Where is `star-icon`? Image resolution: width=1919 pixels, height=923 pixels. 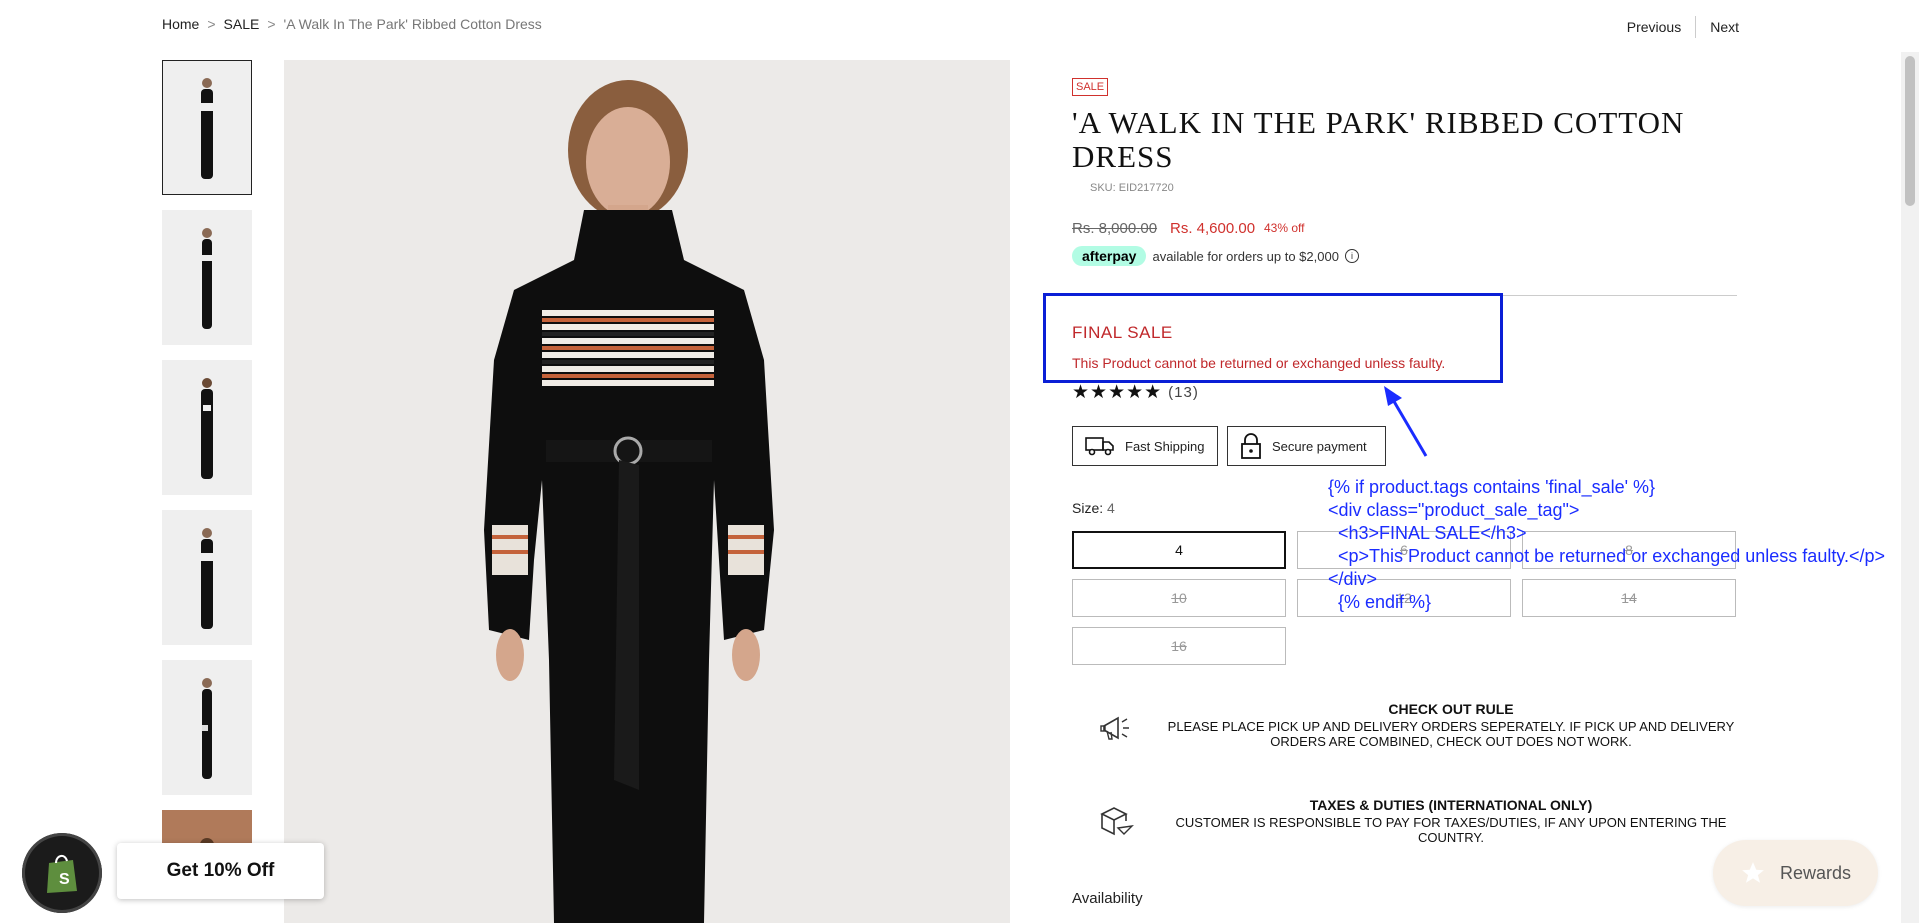 star-icon is located at coordinates (1753, 872).